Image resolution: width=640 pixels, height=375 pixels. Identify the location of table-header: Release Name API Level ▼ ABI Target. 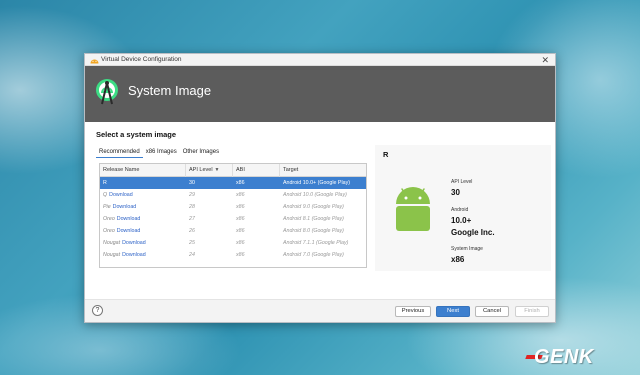
(233, 170).